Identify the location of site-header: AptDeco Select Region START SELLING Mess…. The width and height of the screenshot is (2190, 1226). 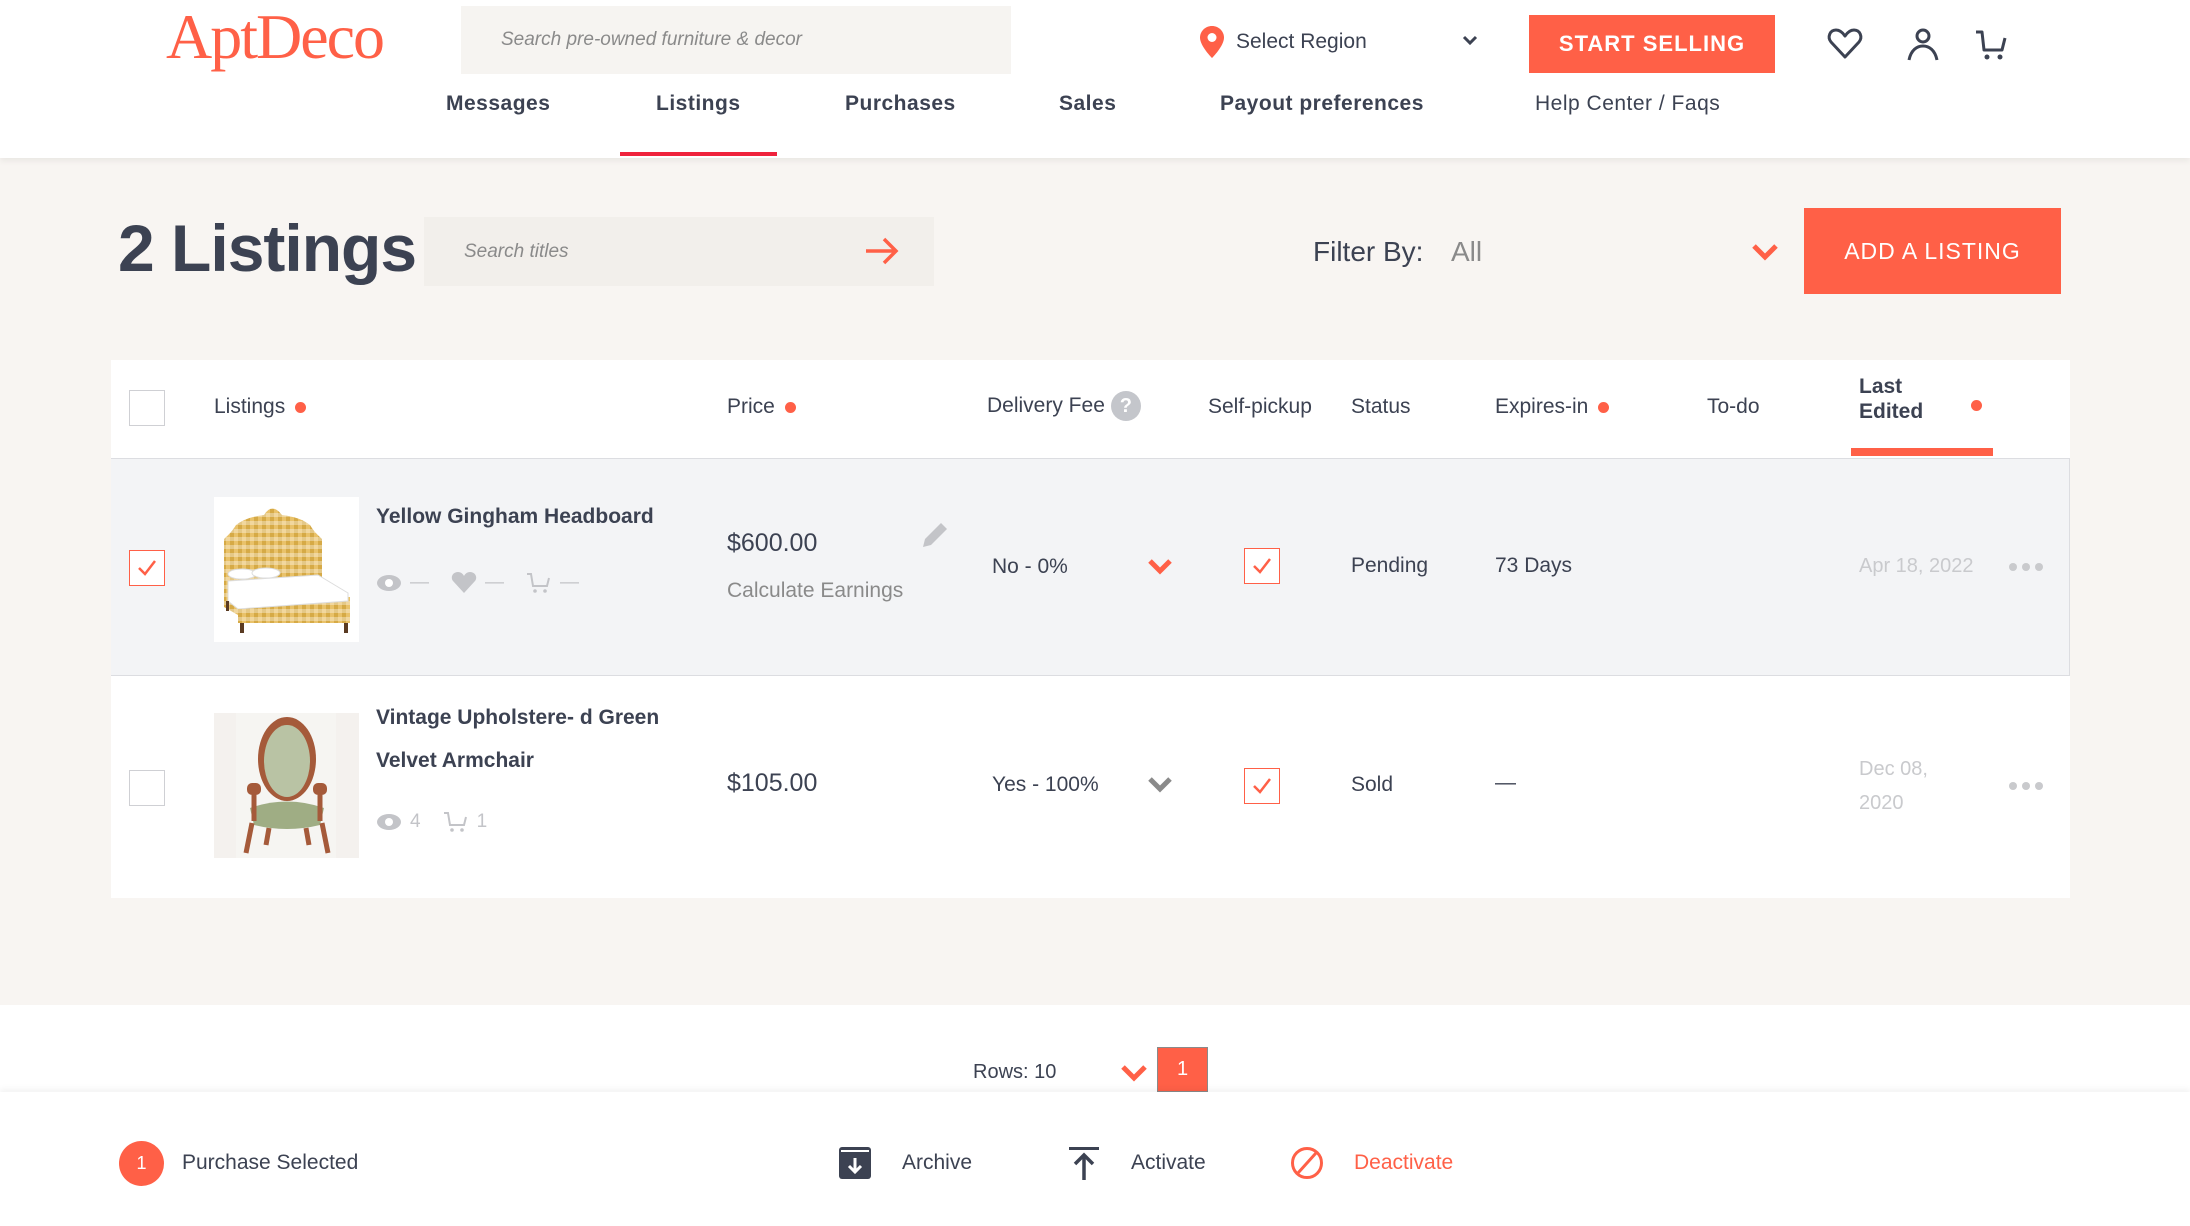
(1095, 79).